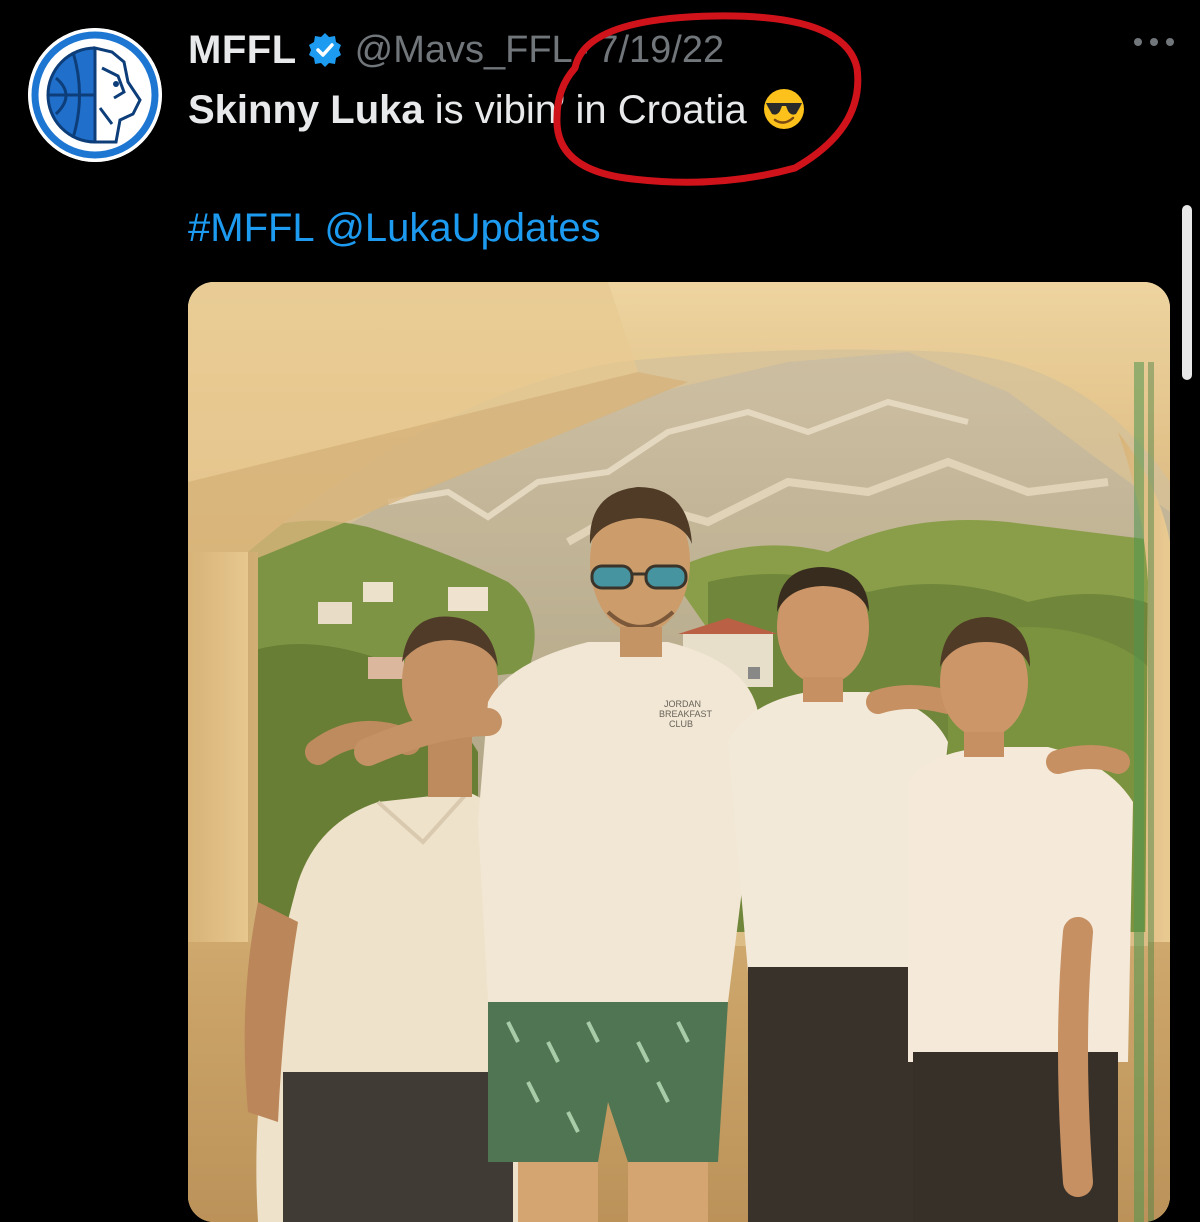 The height and width of the screenshot is (1222, 1200). What do you see at coordinates (660, 50) in the screenshot?
I see `tweet-date: 7/19/22` at bounding box center [660, 50].